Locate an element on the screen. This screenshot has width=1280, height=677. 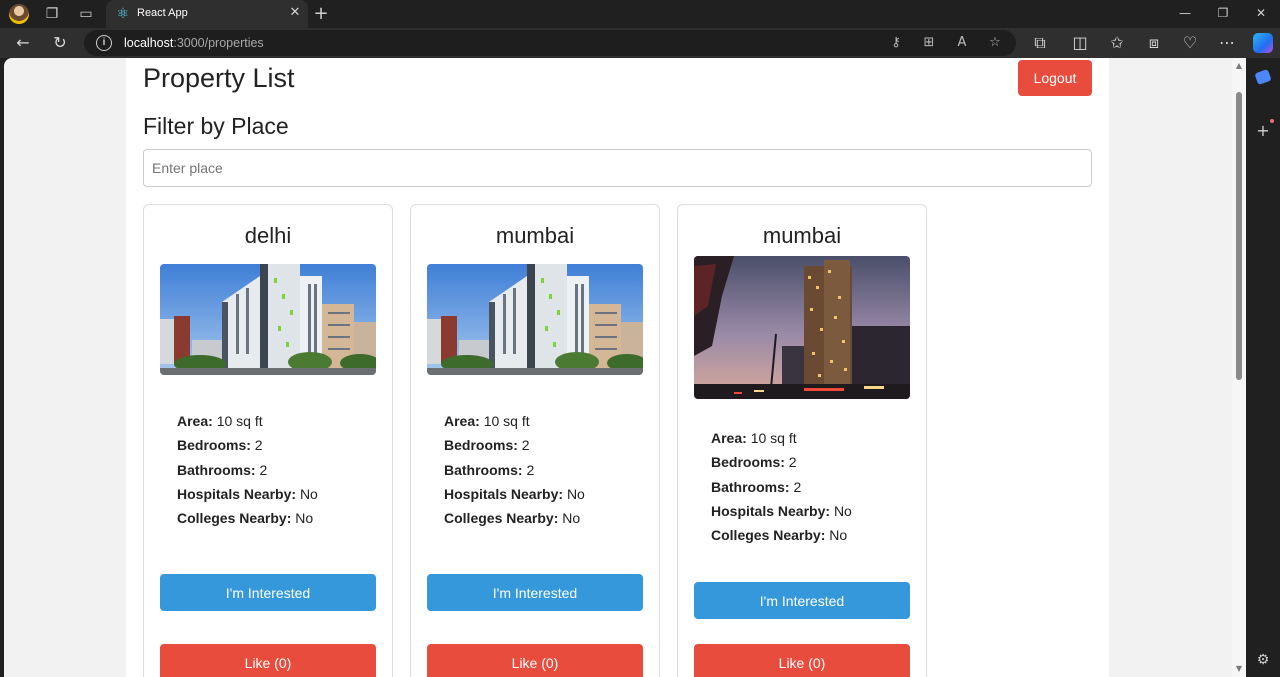
close-window-button: ✕ is located at coordinates (1261, 13).